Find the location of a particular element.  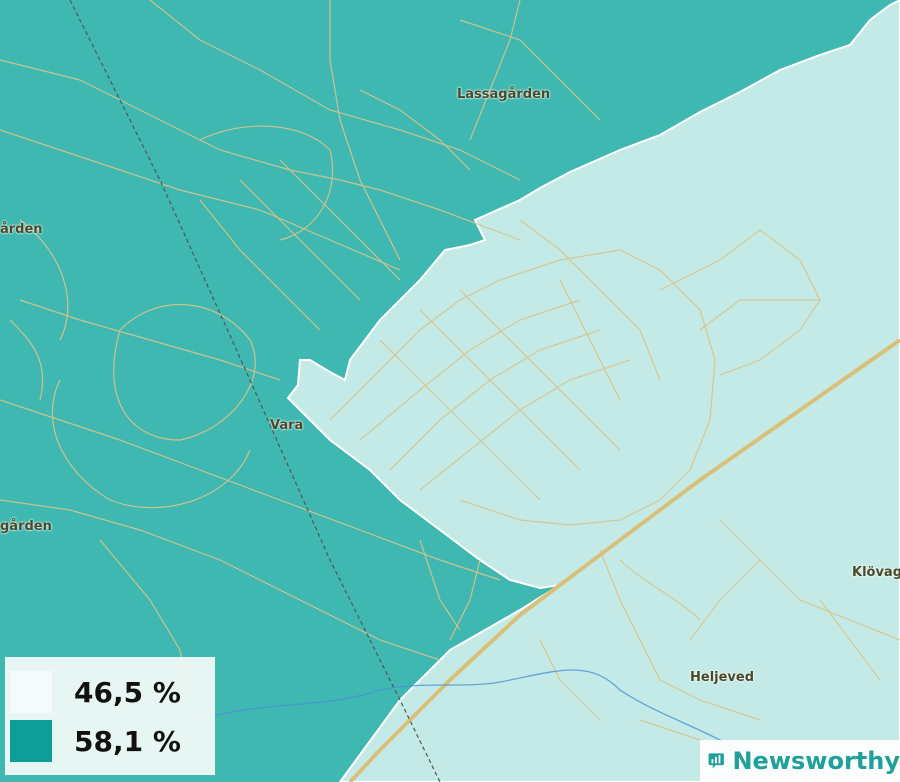

legend-swatch-low is located at coordinates (31, 692).